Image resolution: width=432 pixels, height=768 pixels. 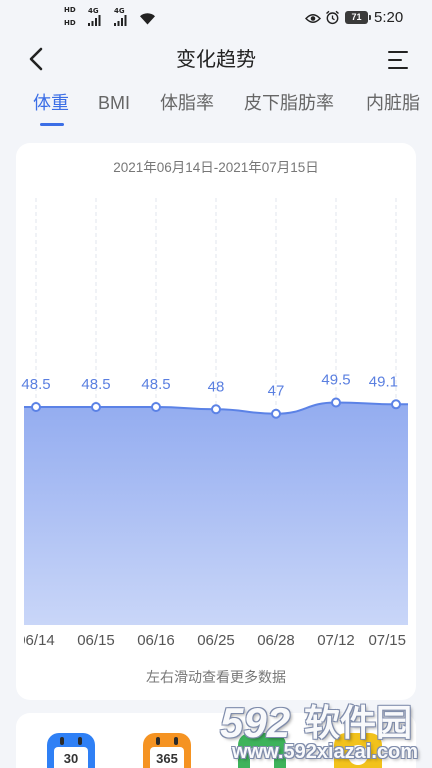 I want to click on data-label: 49.1, so click(x=383, y=381).